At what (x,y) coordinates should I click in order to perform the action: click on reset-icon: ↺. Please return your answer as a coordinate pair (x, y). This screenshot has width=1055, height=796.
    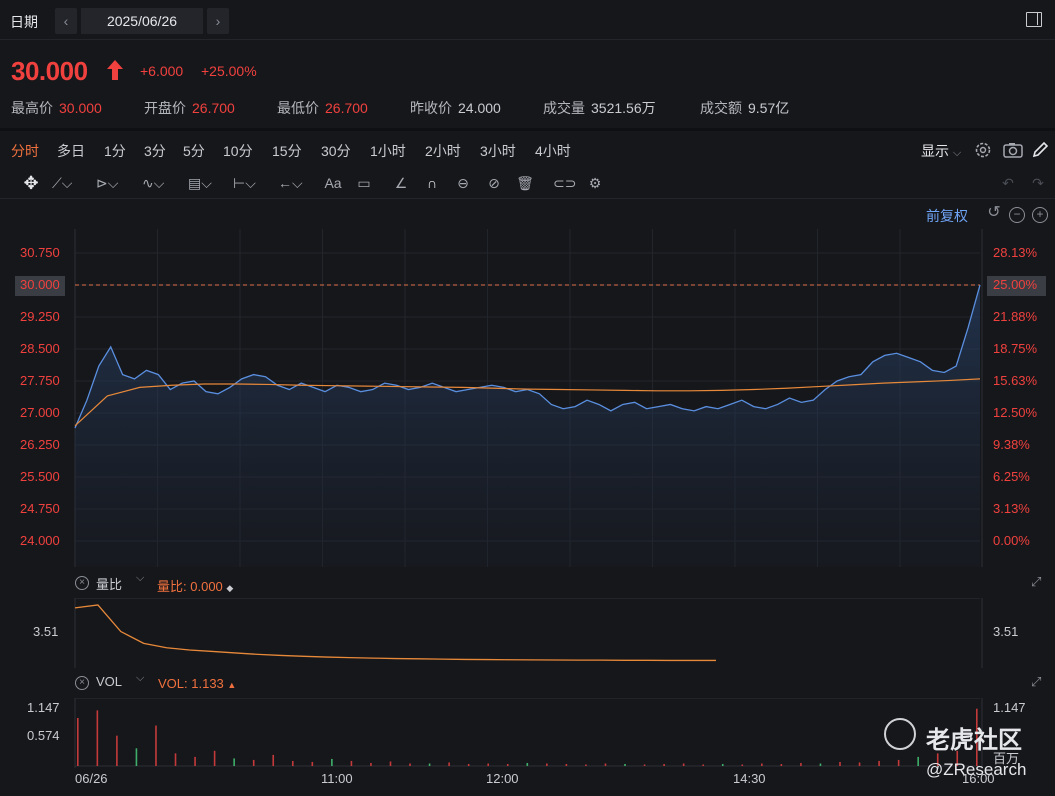
    Looking at the image, I should click on (994, 214).